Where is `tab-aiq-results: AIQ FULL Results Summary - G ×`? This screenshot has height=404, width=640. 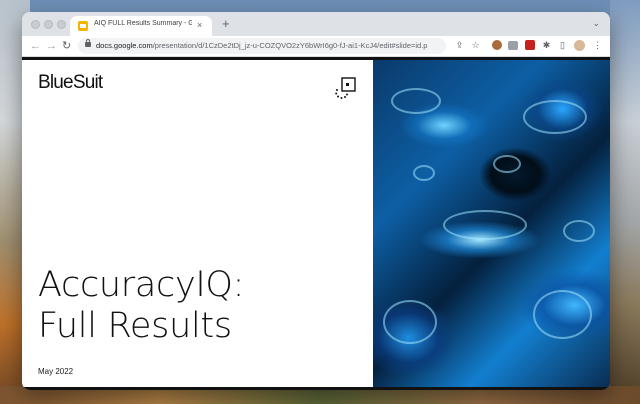 tab-aiq-results: AIQ FULL Results Summary - G × is located at coordinates (141, 26).